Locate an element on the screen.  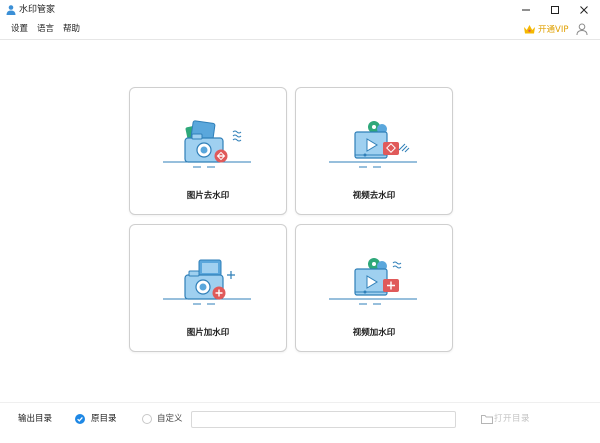
app-title: 水印管家 is located at coordinates (37, 10).